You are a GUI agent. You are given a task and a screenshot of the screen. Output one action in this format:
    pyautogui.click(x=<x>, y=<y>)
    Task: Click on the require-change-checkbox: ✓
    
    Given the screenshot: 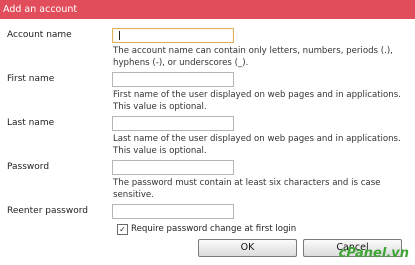 What is the action you would take?
    pyautogui.click(x=122, y=229)
    